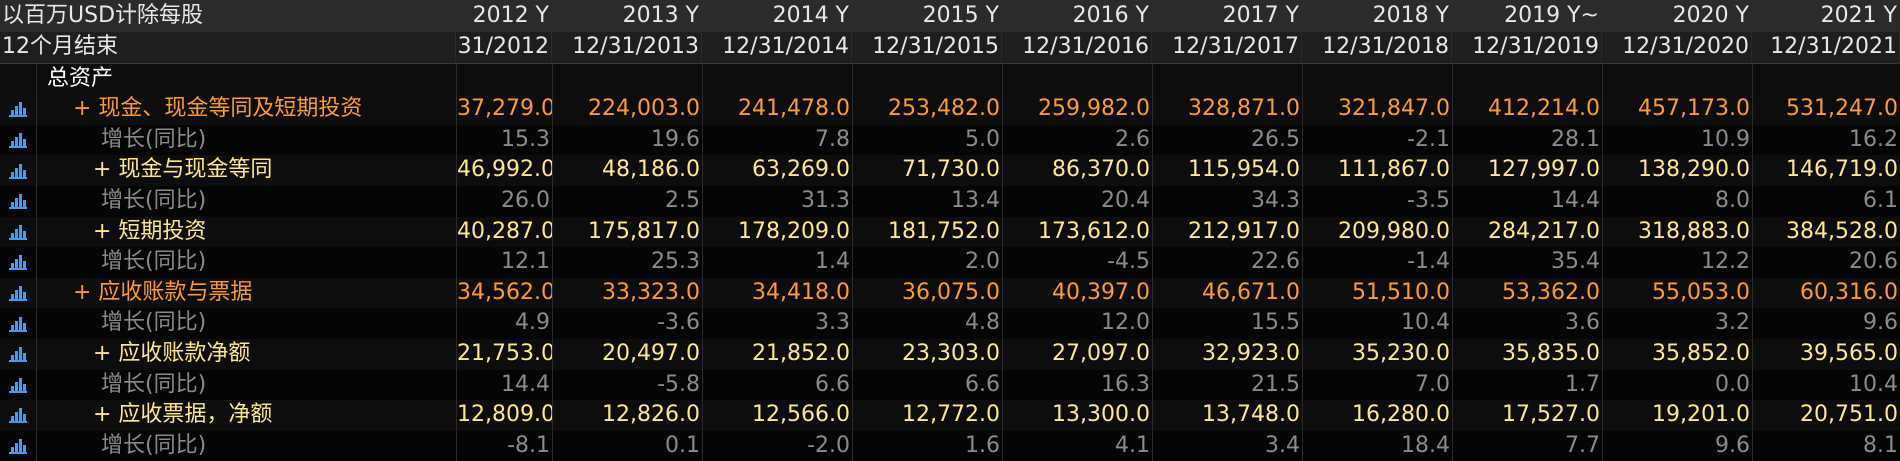 The image size is (1900, 461). Describe the element at coordinates (1678, 415) in the screenshot. I see `value-cell: 19,201.0` at that location.